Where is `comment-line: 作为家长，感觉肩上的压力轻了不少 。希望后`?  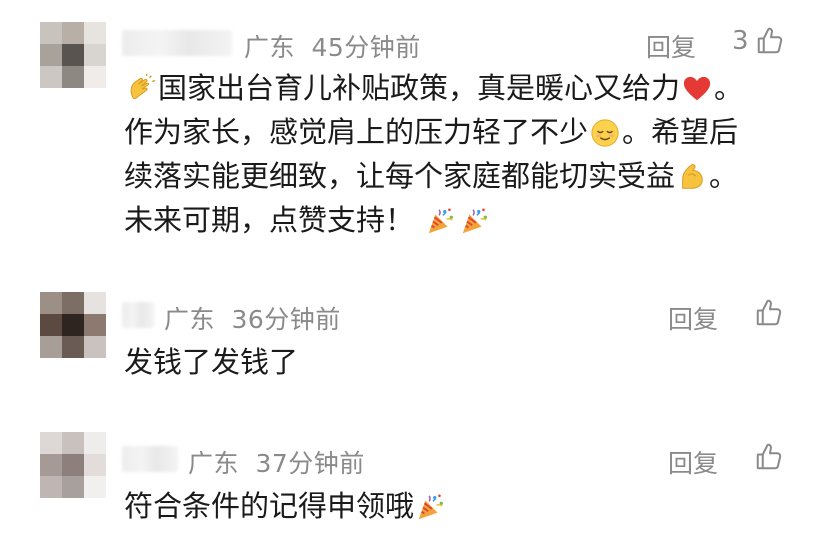
comment-line: 作为家长，感觉肩上的压力轻了不少 。希望后 is located at coordinates (433, 132).